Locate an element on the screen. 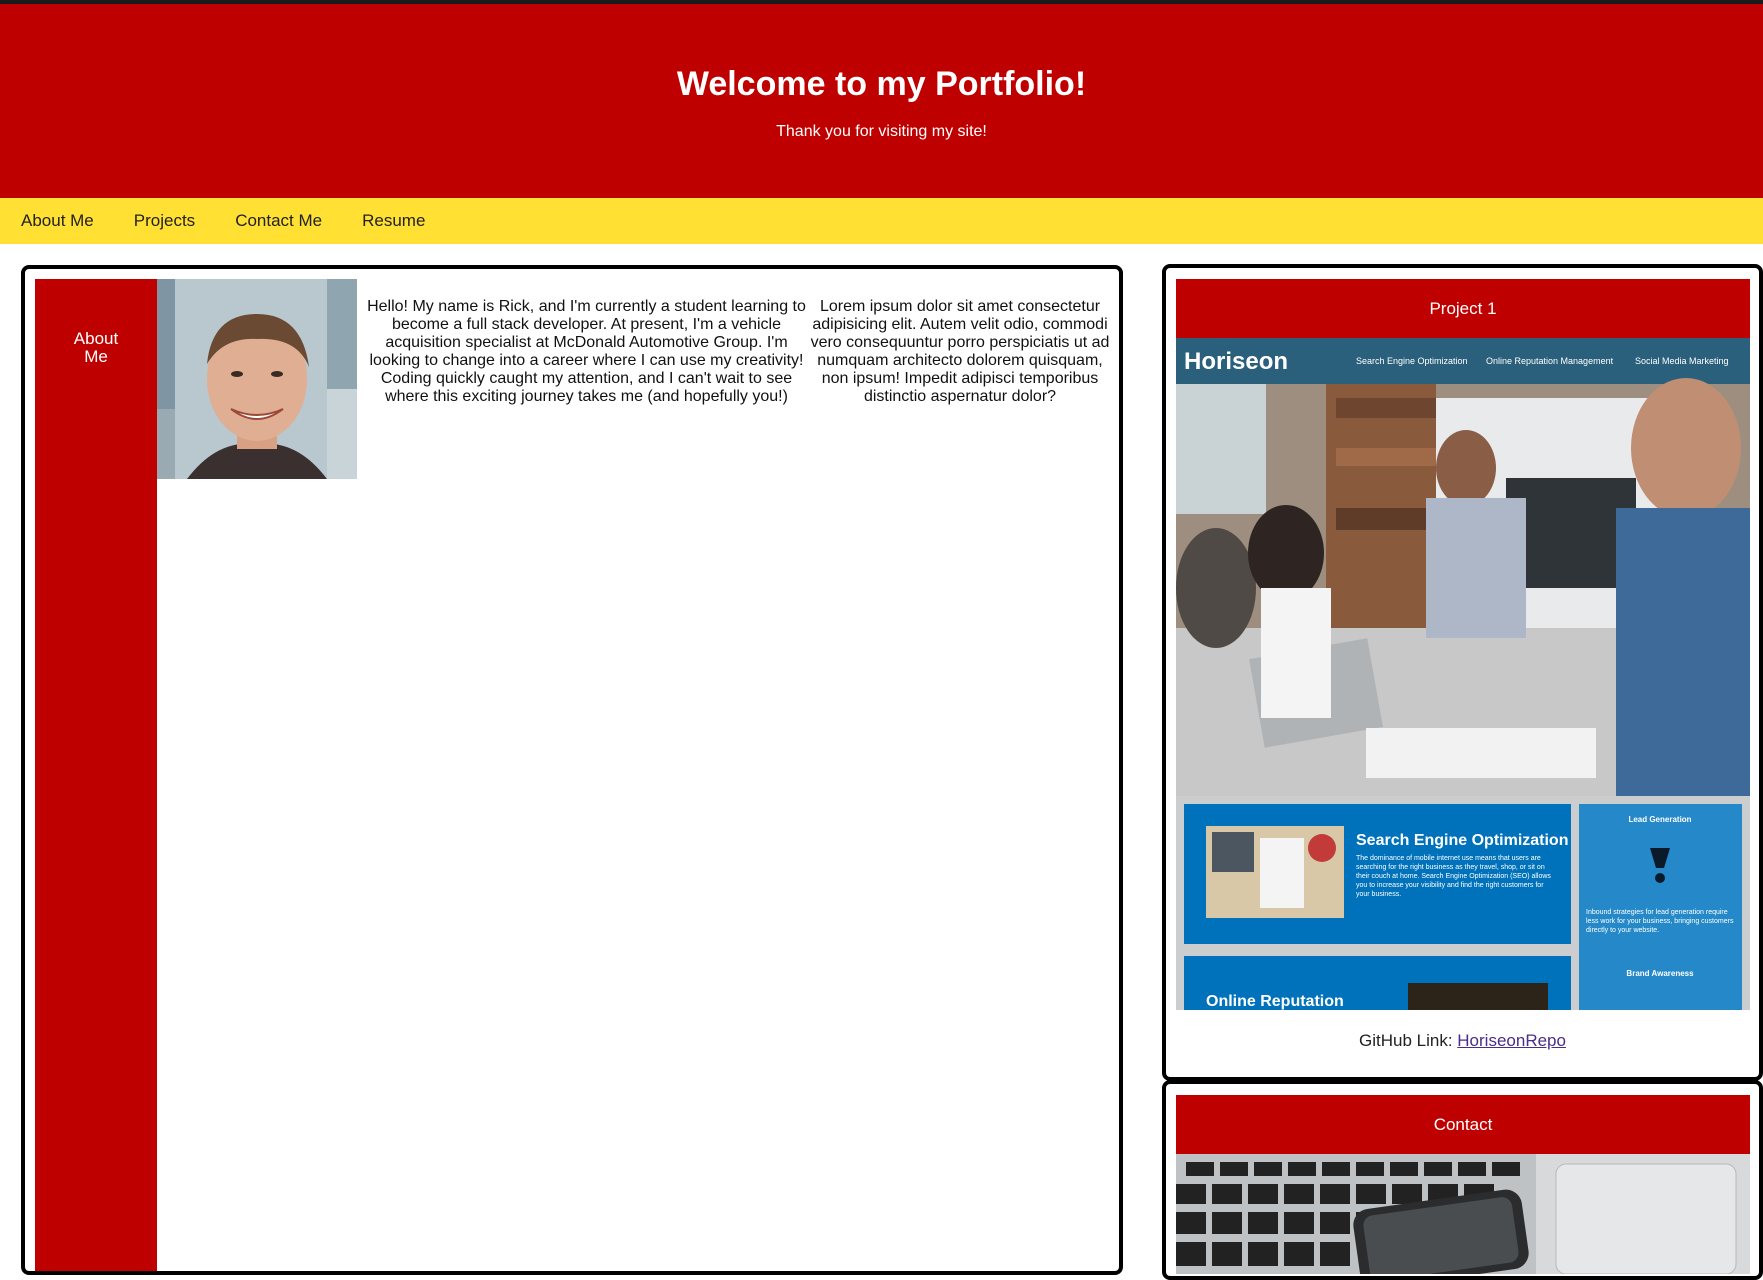 This screenshot has height=1280, width=1763. horiseon-next-title: Online Reputation is located at coordinates (1275, 1001).